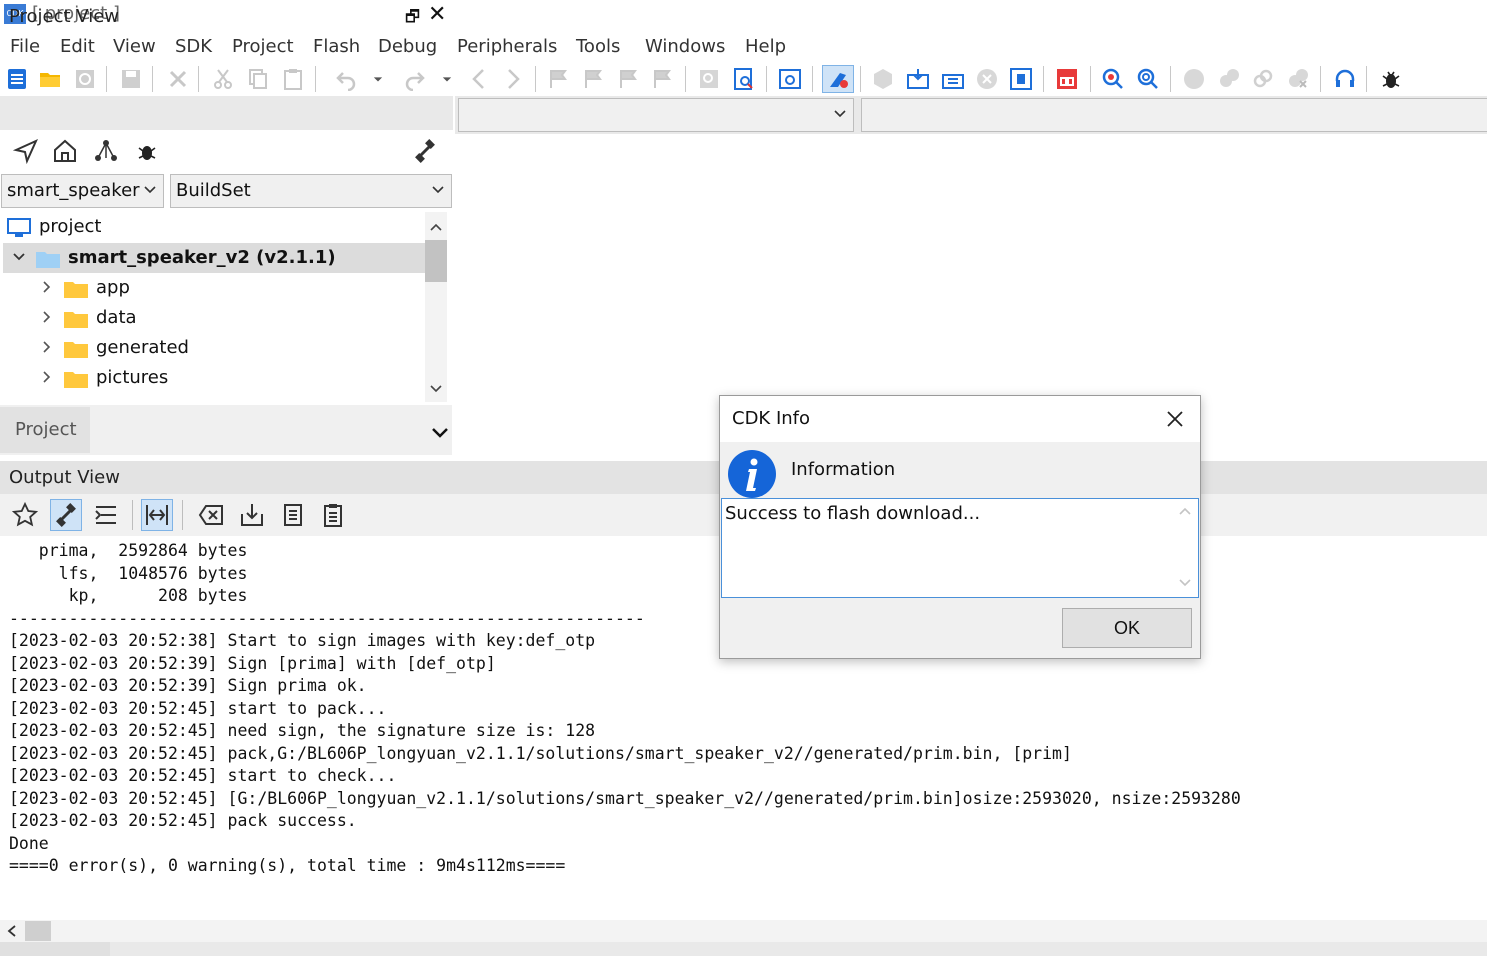 The image size is (1487, 956). Describe the element at coordinates (598, 46) in the screenshot. I see `menu-tools: Tools` at that location.